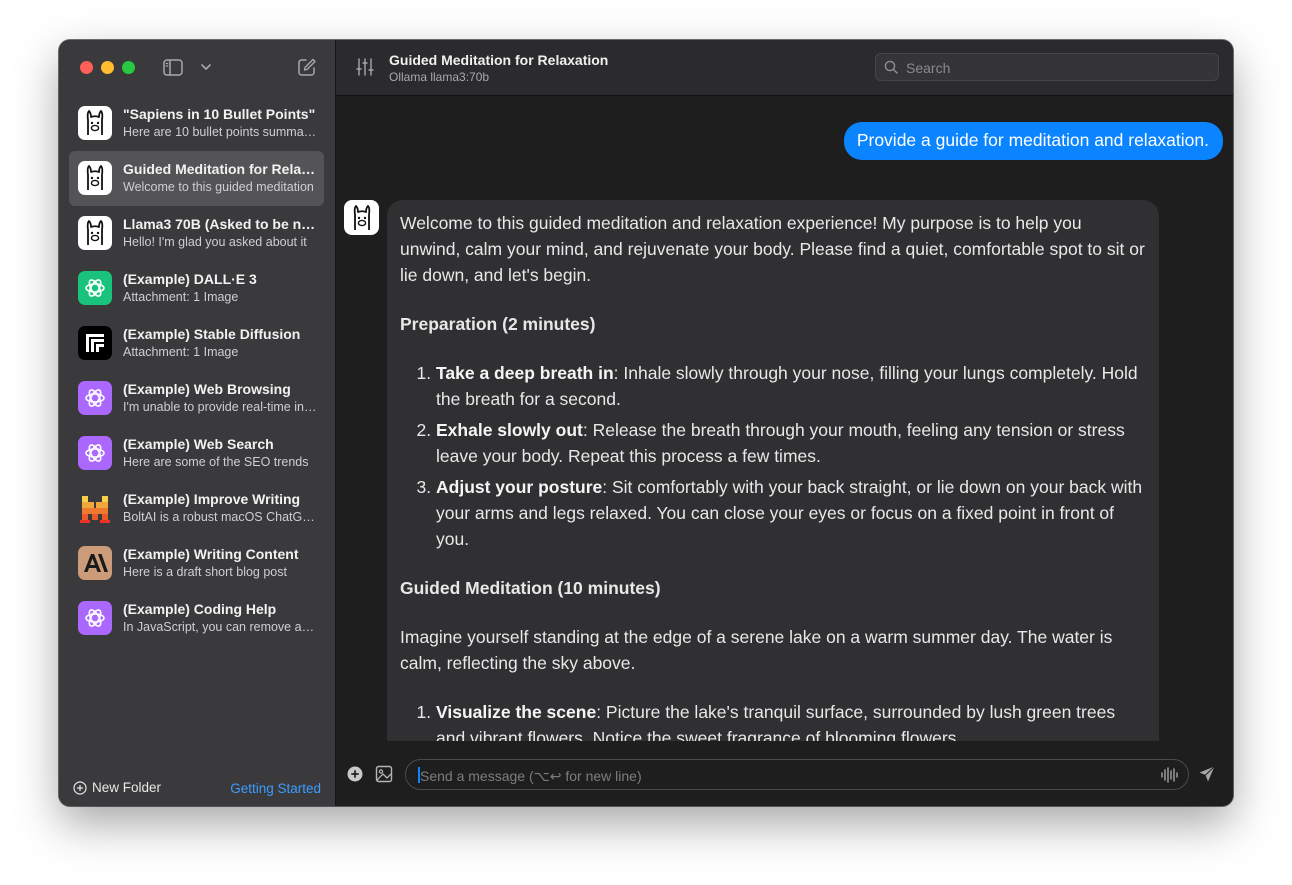 The height and width of the screenshot is (885, 1292). What do you see at coordinates (95, 288) in the screenshot?
I see `openai-green-icon` at bounding box center [95, 288].